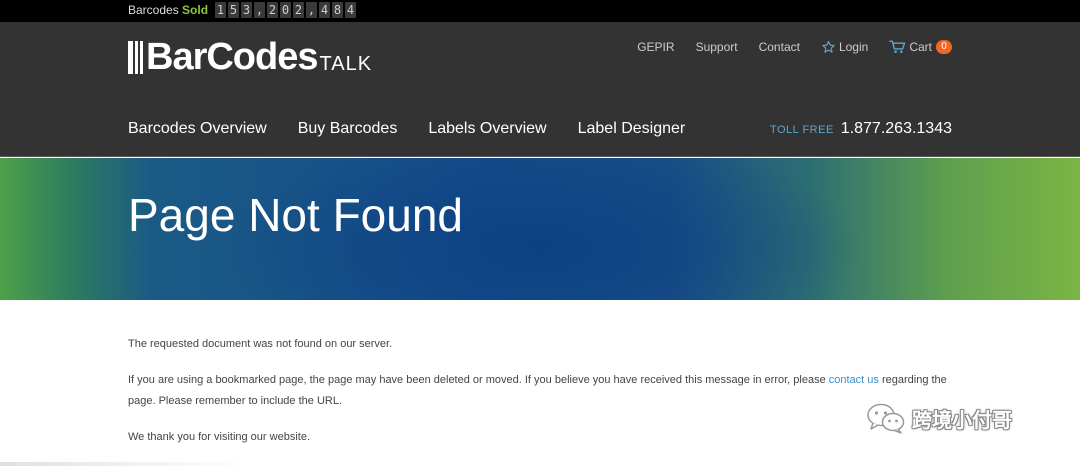  I want to click on nav-link-contact: Contact, so click(779, 47).